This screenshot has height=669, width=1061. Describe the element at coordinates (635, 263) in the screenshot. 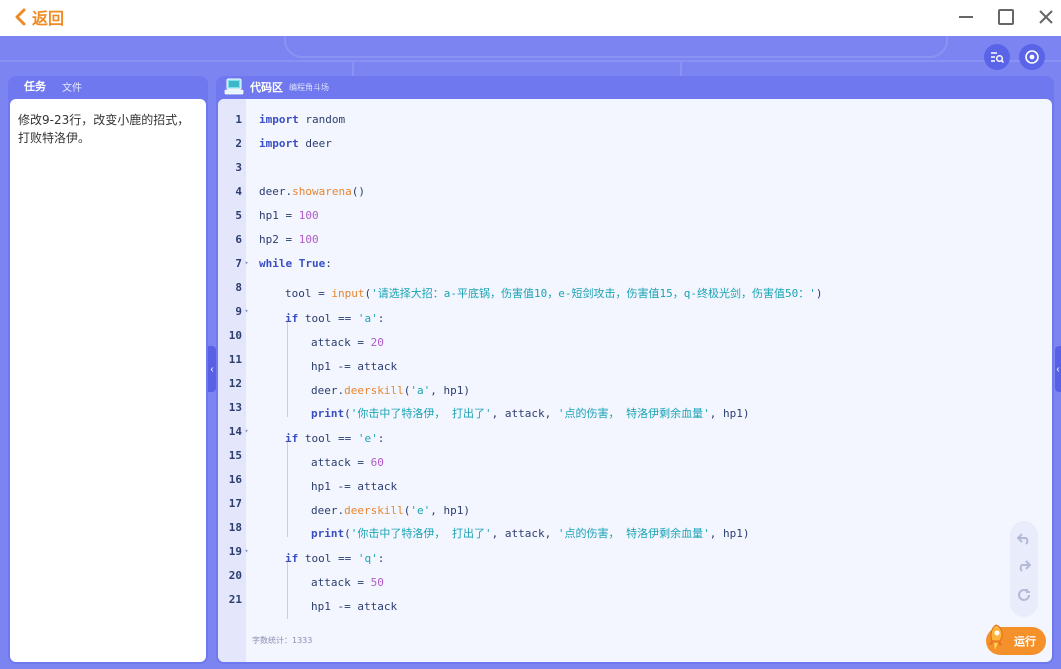

I see `code-line: 7 ▾ while True:` at that location.